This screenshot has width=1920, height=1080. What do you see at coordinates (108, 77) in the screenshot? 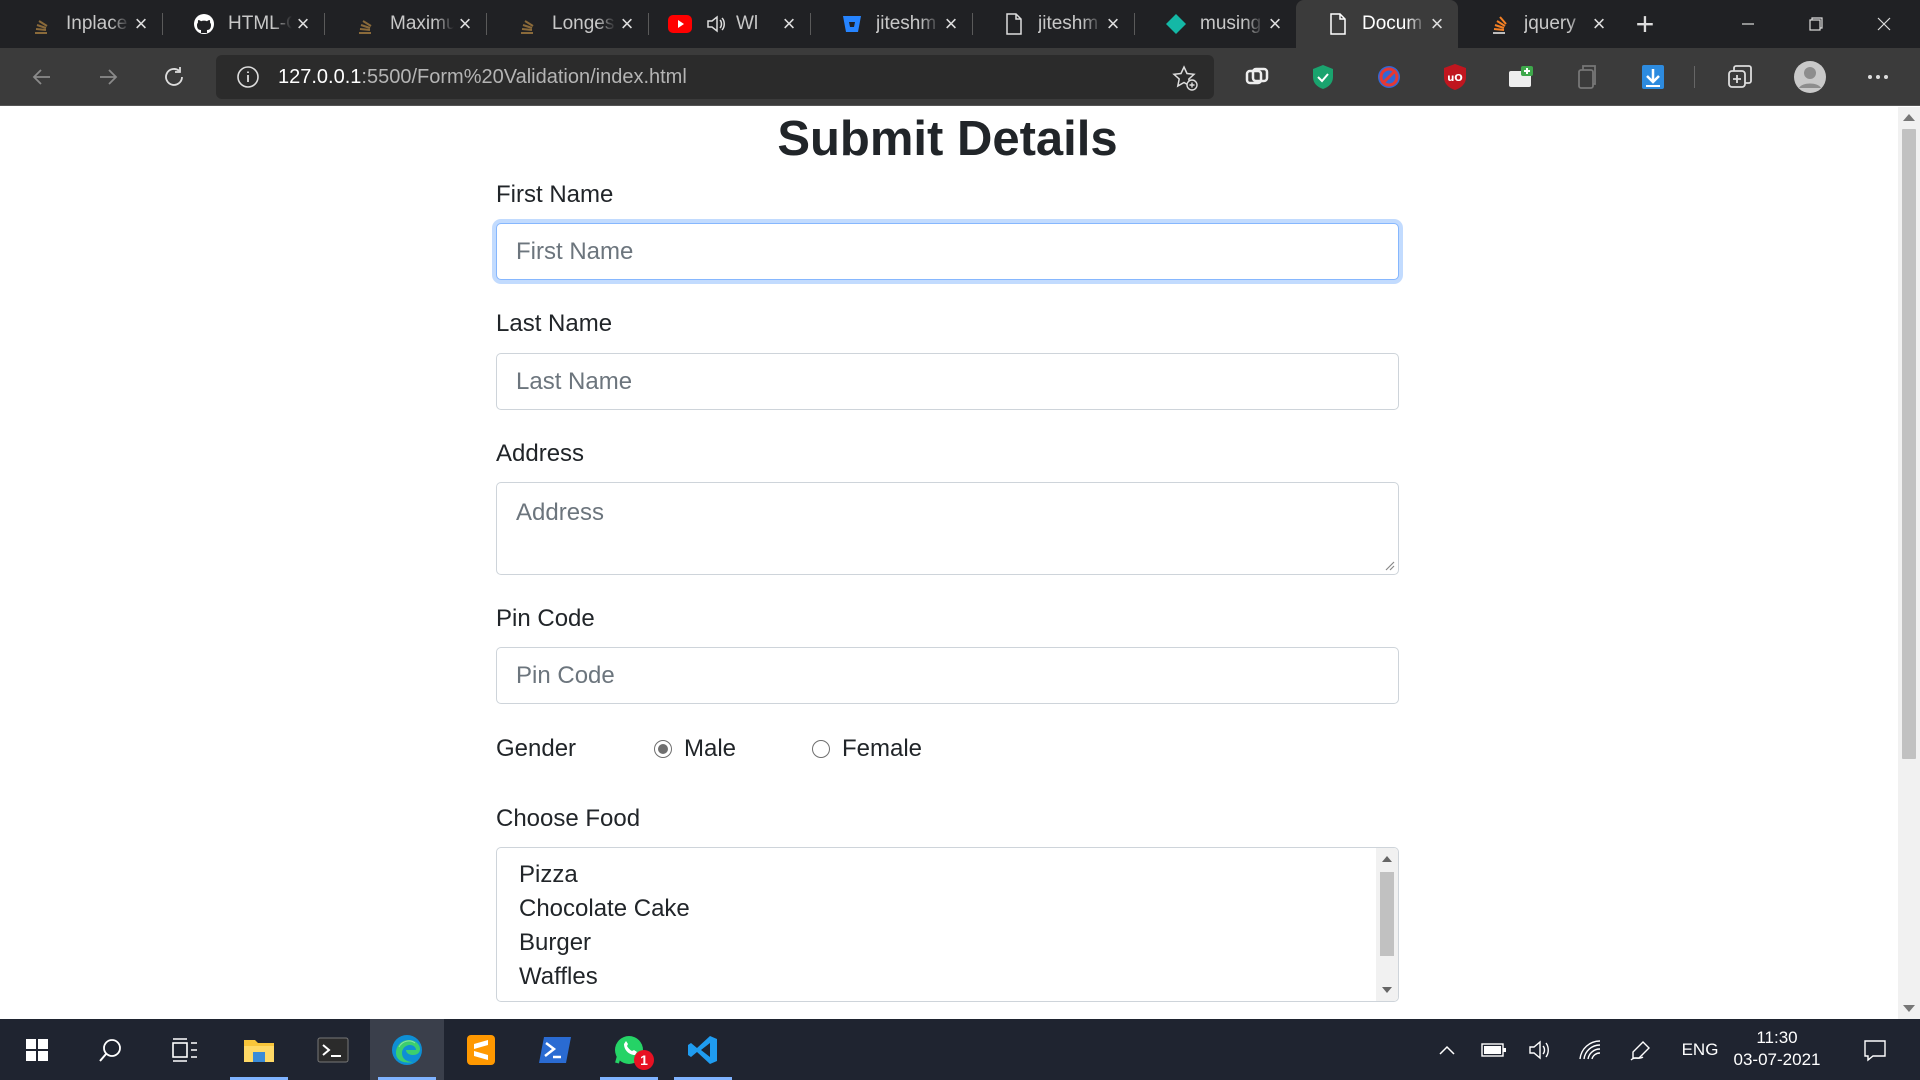
I see `forward-button` at bounding box center [108, 77].